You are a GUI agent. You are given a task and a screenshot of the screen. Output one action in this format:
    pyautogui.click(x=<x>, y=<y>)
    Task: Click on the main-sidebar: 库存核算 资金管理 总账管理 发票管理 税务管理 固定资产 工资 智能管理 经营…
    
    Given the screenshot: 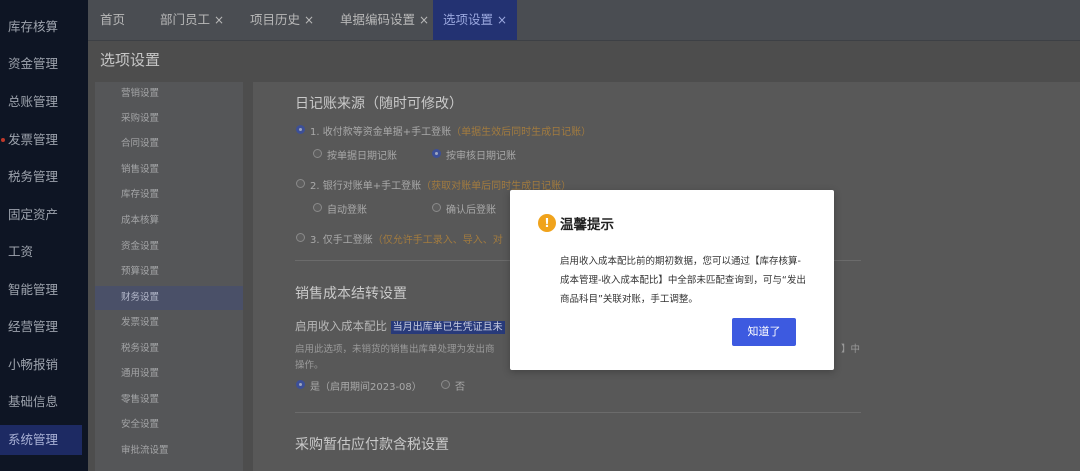 What is the action you would take?
    pyautogui.click(x=44, y=235)
    